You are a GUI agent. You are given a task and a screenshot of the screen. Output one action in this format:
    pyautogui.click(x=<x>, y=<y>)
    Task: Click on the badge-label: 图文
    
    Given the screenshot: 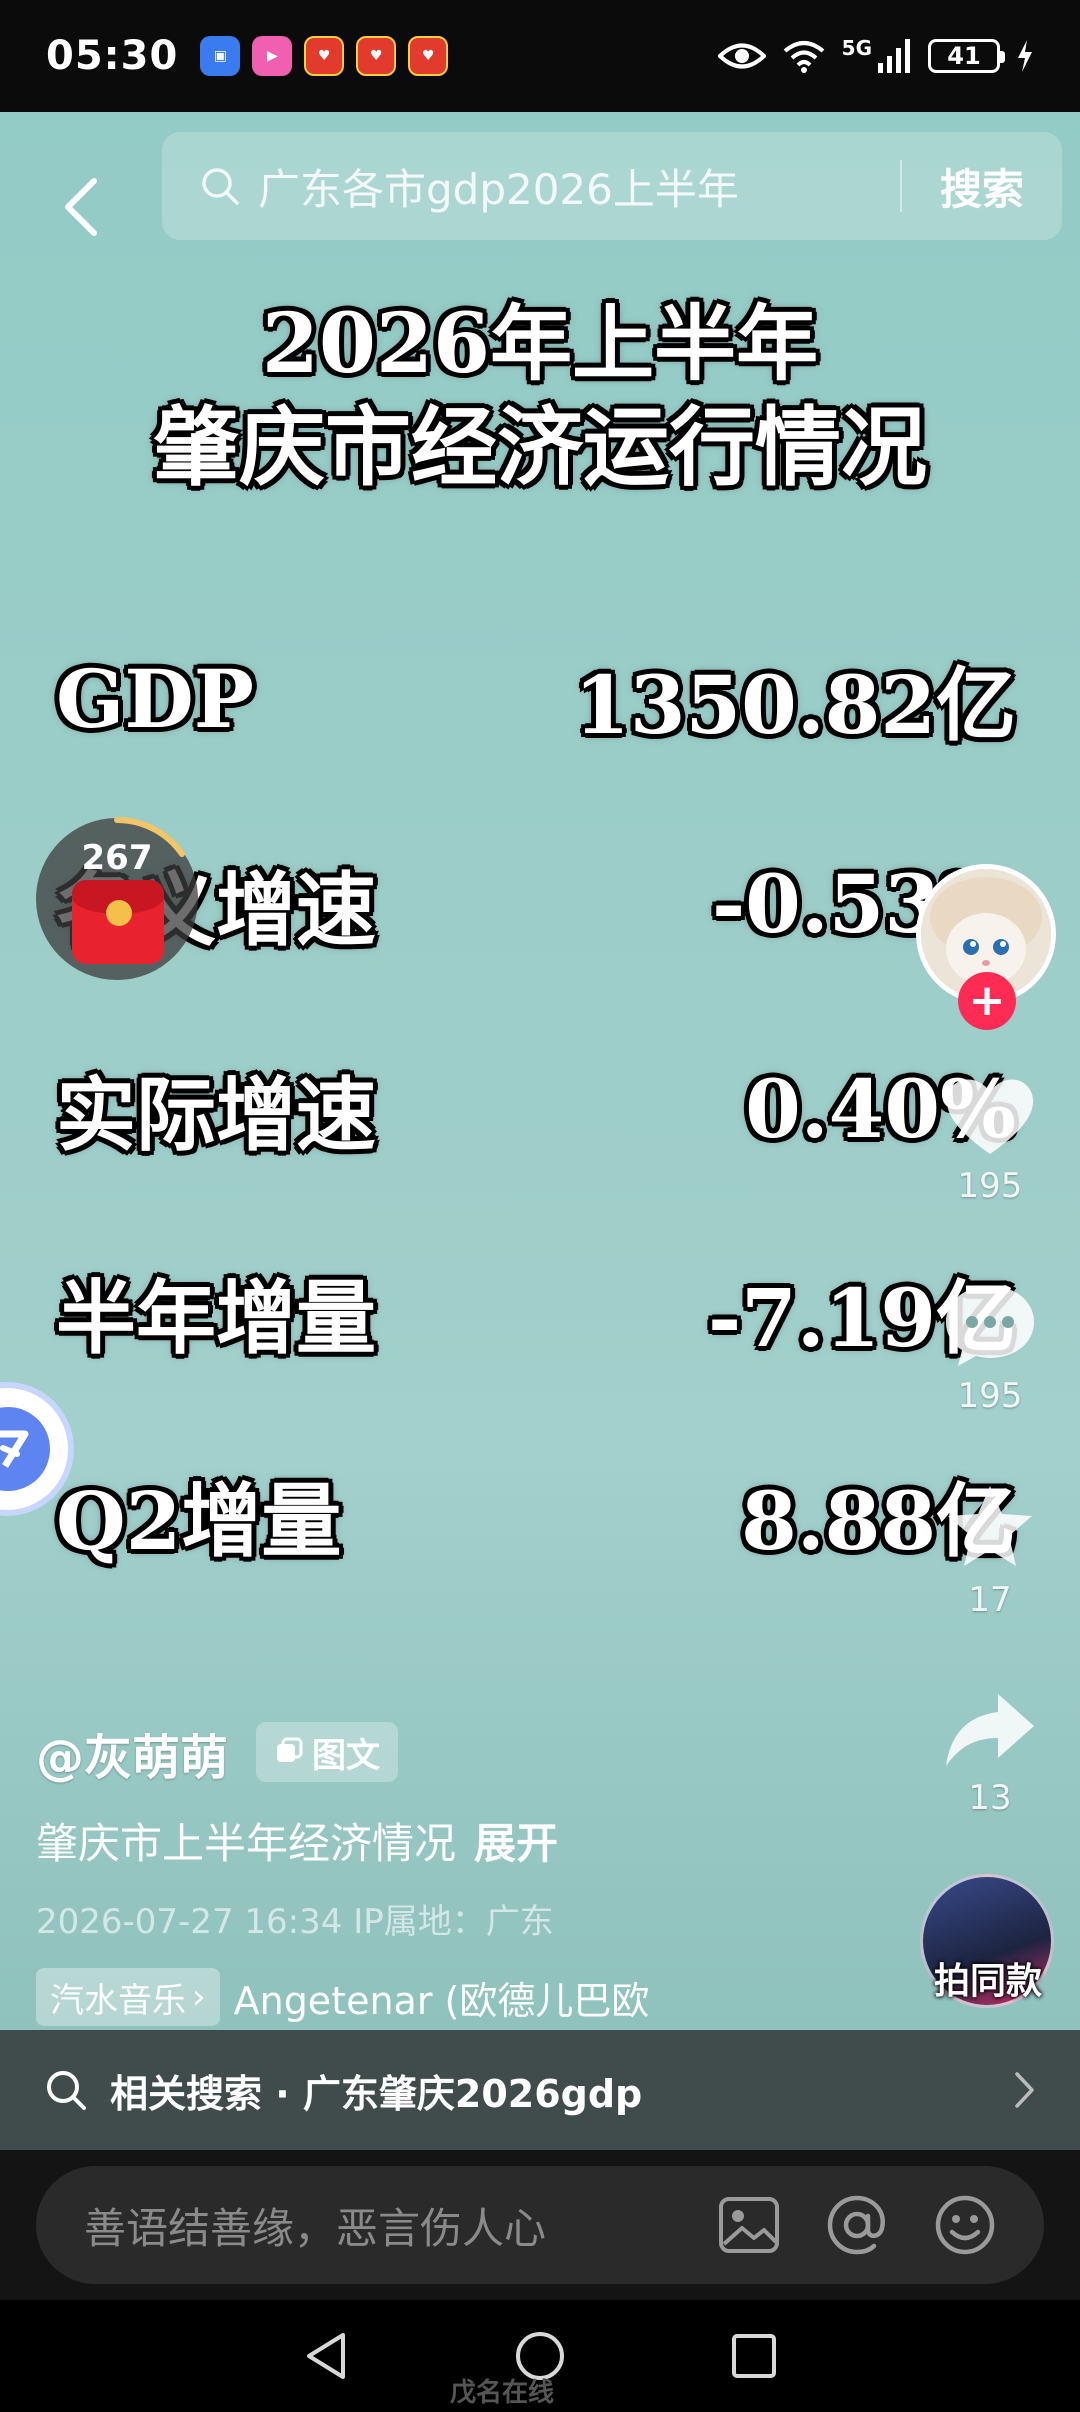 What is the action you would take?
    pyautogui.click(x=346, y=1755)
    